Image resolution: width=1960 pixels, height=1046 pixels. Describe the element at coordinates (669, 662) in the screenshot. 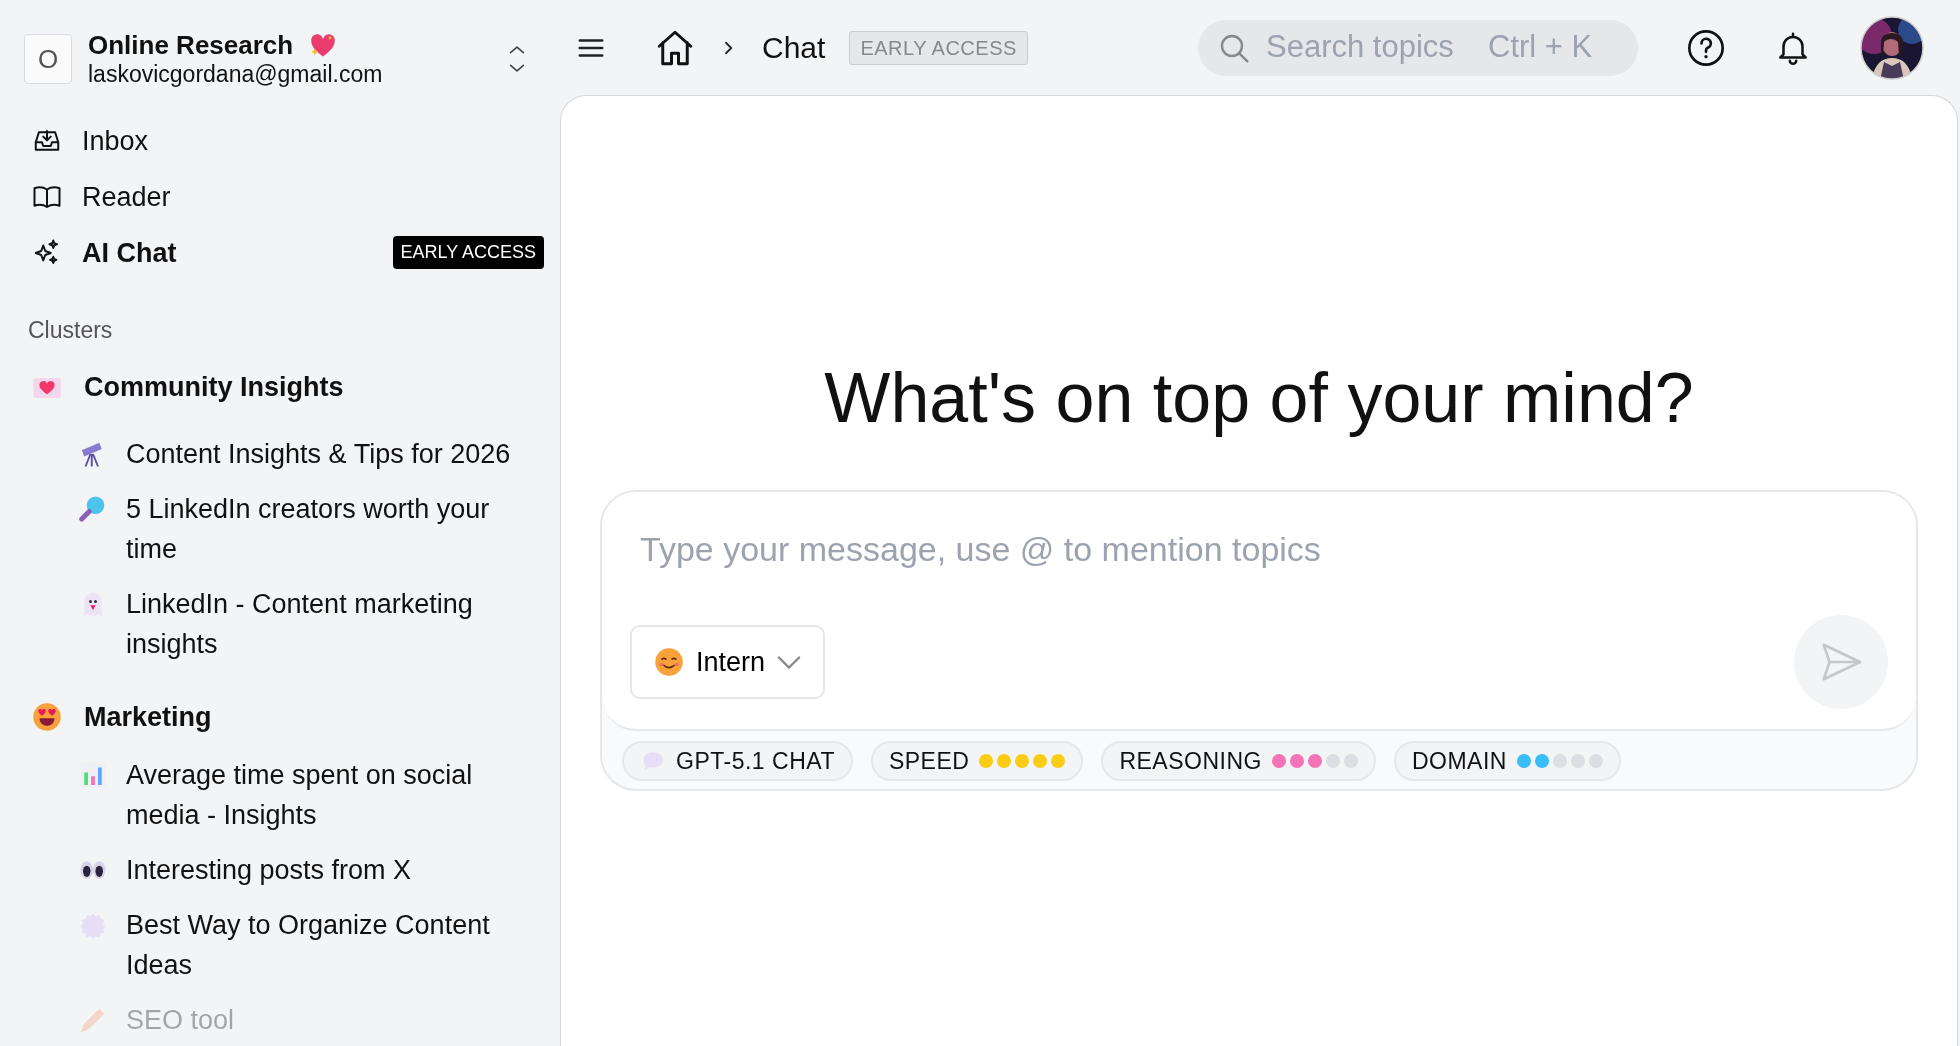

I see `smiling-emoji-icon` at that location.